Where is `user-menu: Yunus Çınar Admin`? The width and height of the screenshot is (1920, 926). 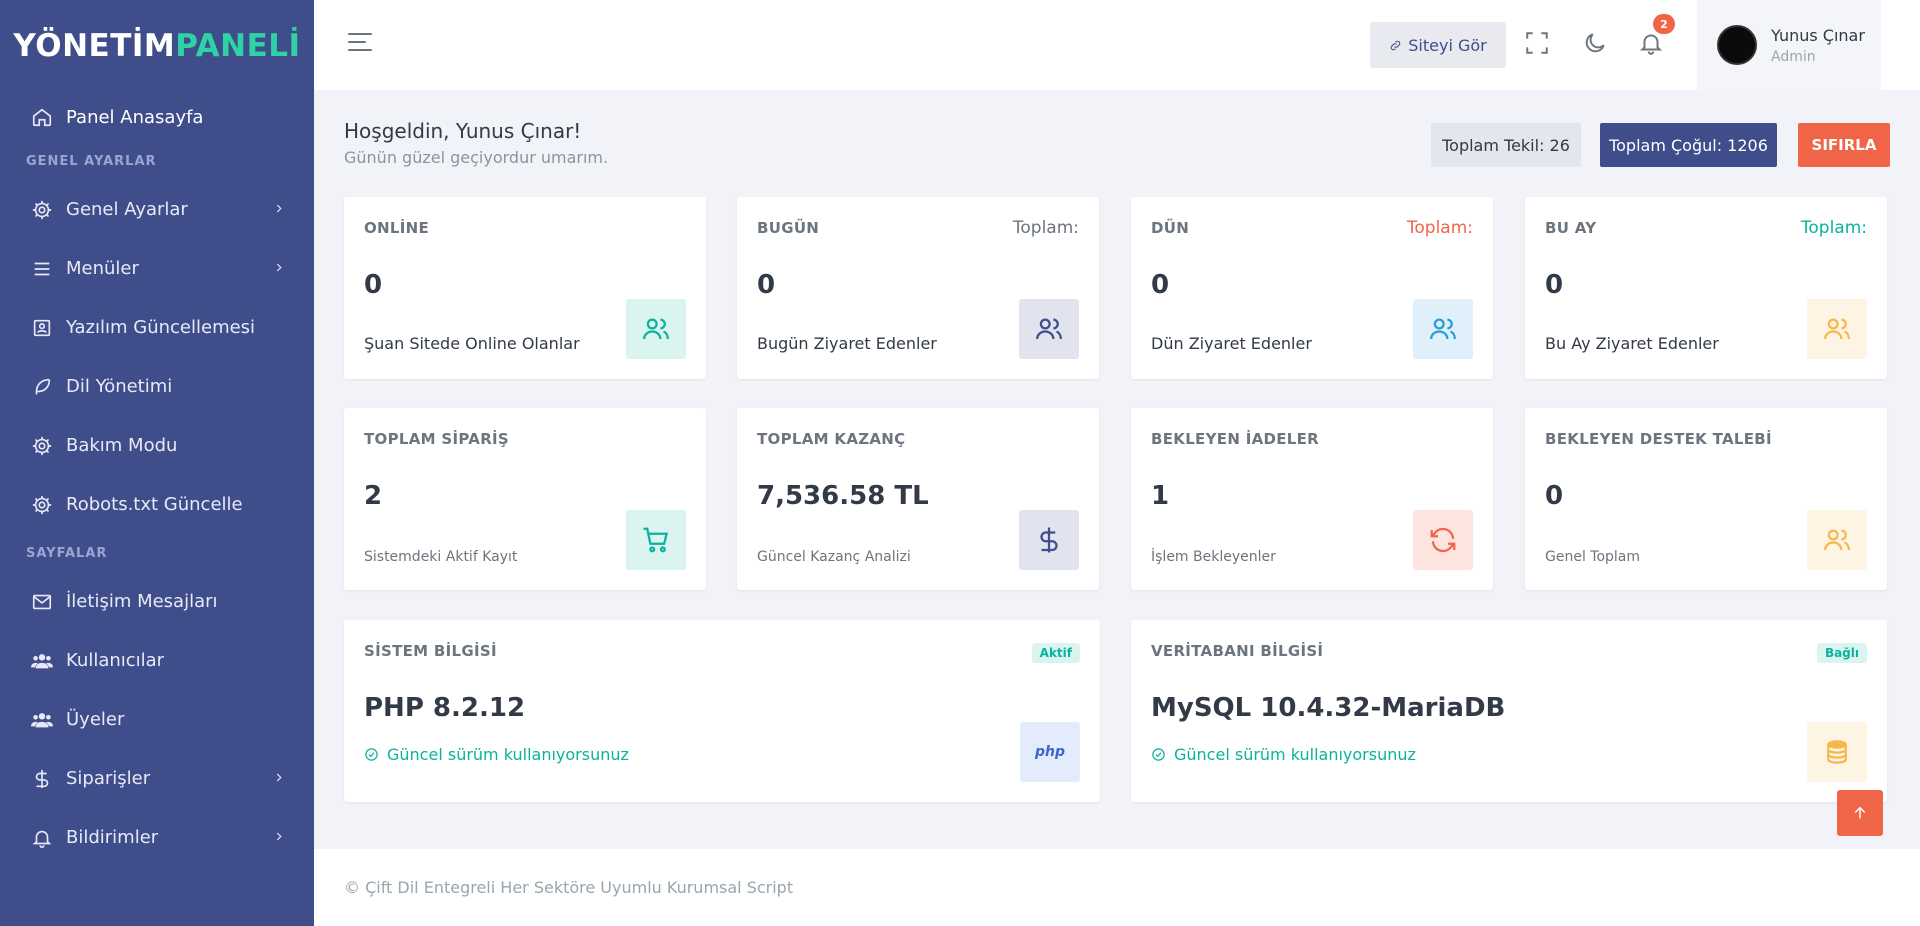 user-menu: Yunus Çınar Admin is located at coordinates (1789, 45).